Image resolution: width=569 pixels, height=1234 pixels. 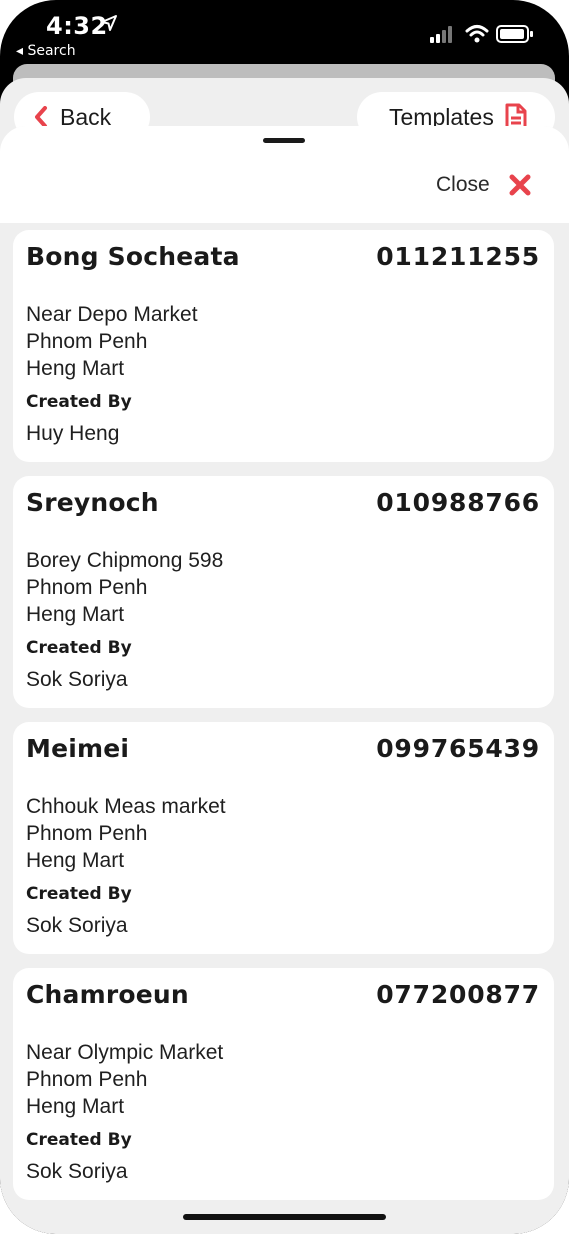 I want to click on created-by-value: Huy Heng, so click(x=73, y=433).